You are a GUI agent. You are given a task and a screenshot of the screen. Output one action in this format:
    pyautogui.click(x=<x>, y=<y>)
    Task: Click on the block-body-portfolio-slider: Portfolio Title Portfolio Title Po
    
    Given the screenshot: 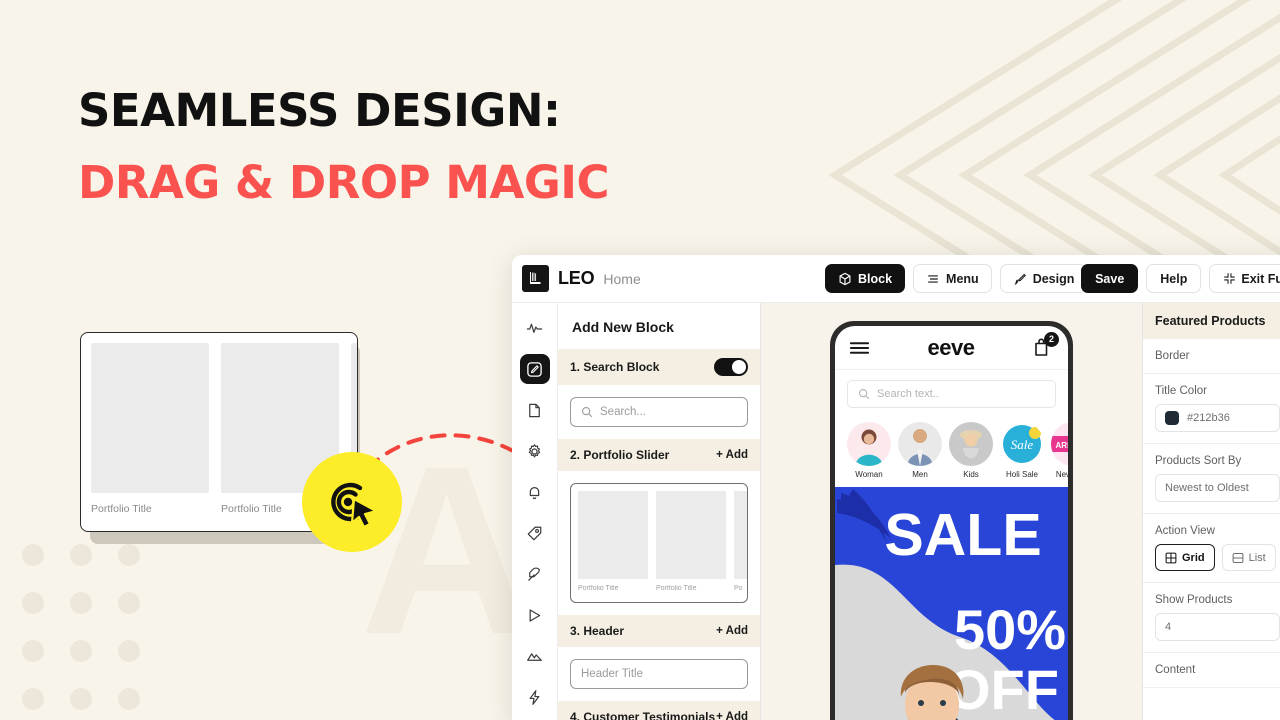 What is the action you would take?
    pyautogui.click(x=659, y=543)
    